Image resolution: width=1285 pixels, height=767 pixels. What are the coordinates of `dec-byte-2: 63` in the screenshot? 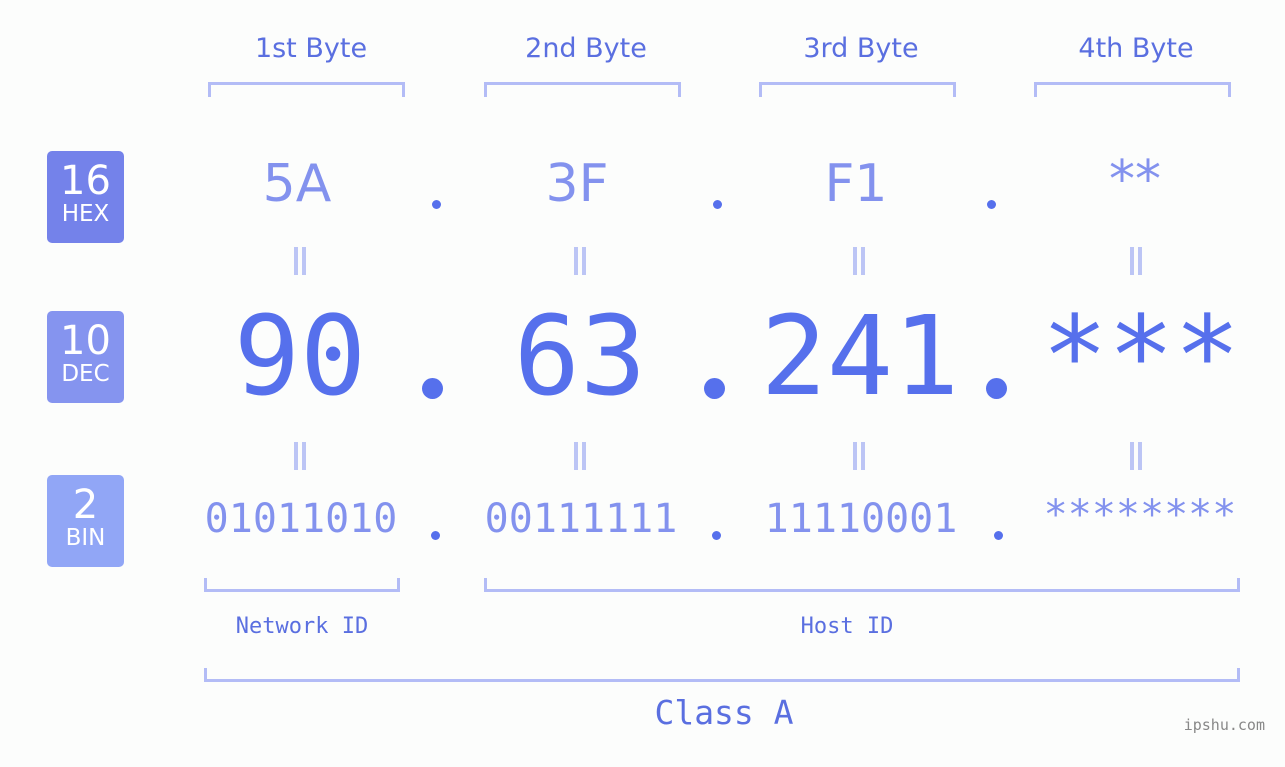 It's located at (580, 356).